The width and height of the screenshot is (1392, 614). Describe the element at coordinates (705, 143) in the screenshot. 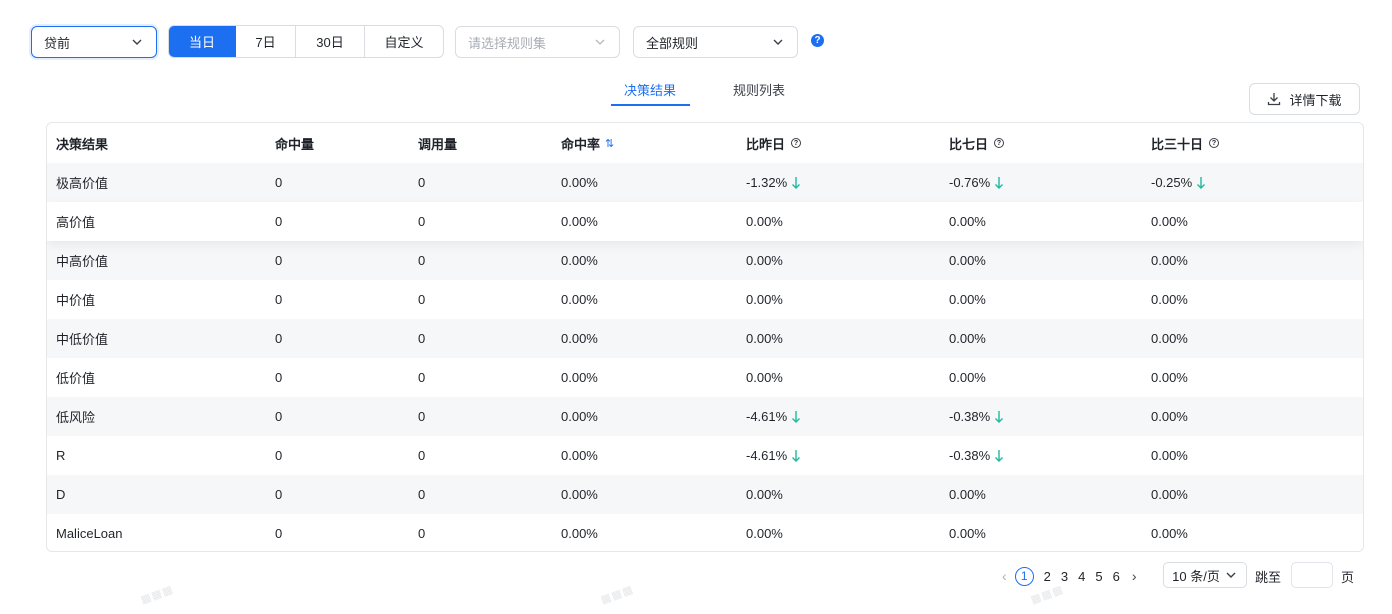

I see `table-header: 决策结果 命中量 调用量 命中率 ⇅ 比昨日? 比七日? 比三十日?` at that location.